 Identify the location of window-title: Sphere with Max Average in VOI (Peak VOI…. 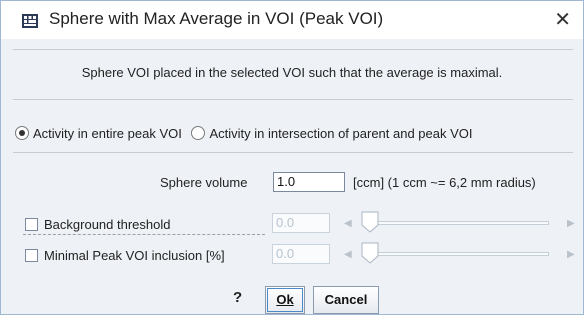
(216, 18).